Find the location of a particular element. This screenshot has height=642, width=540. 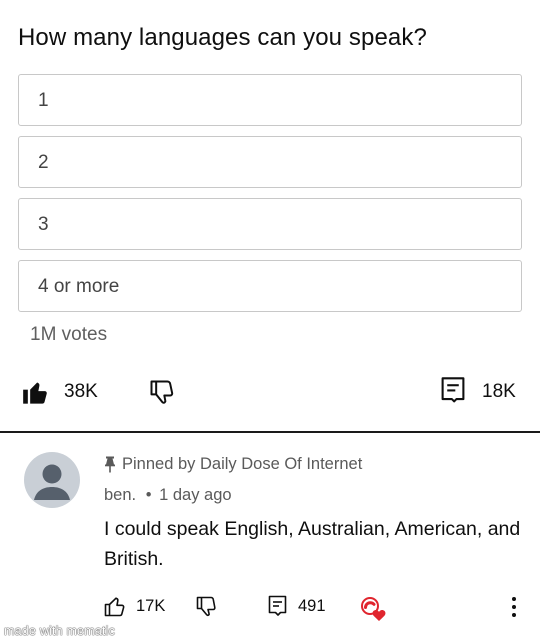

poll-option-3: 3 is located at coordinates (270, 224).